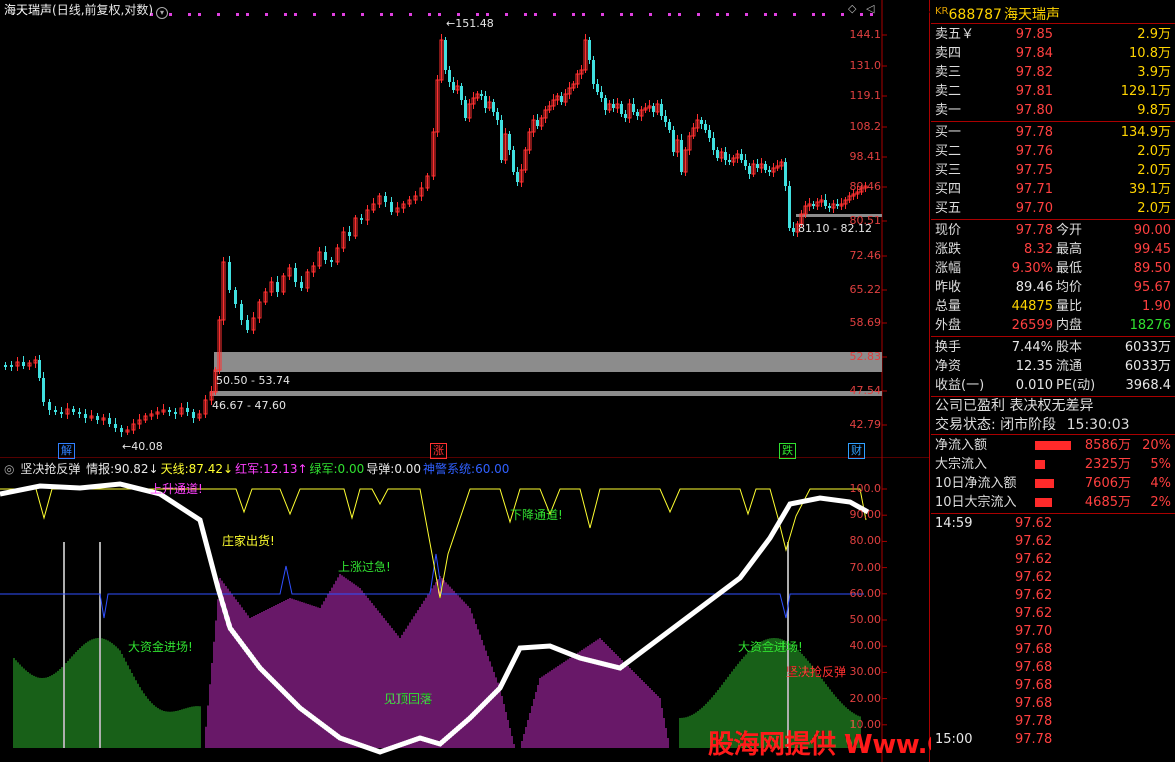  What do you see at coordinates (1154, 170) in the screenshot?
I see `bid-volume: 2.0万` at bounding box center [1154, 170].